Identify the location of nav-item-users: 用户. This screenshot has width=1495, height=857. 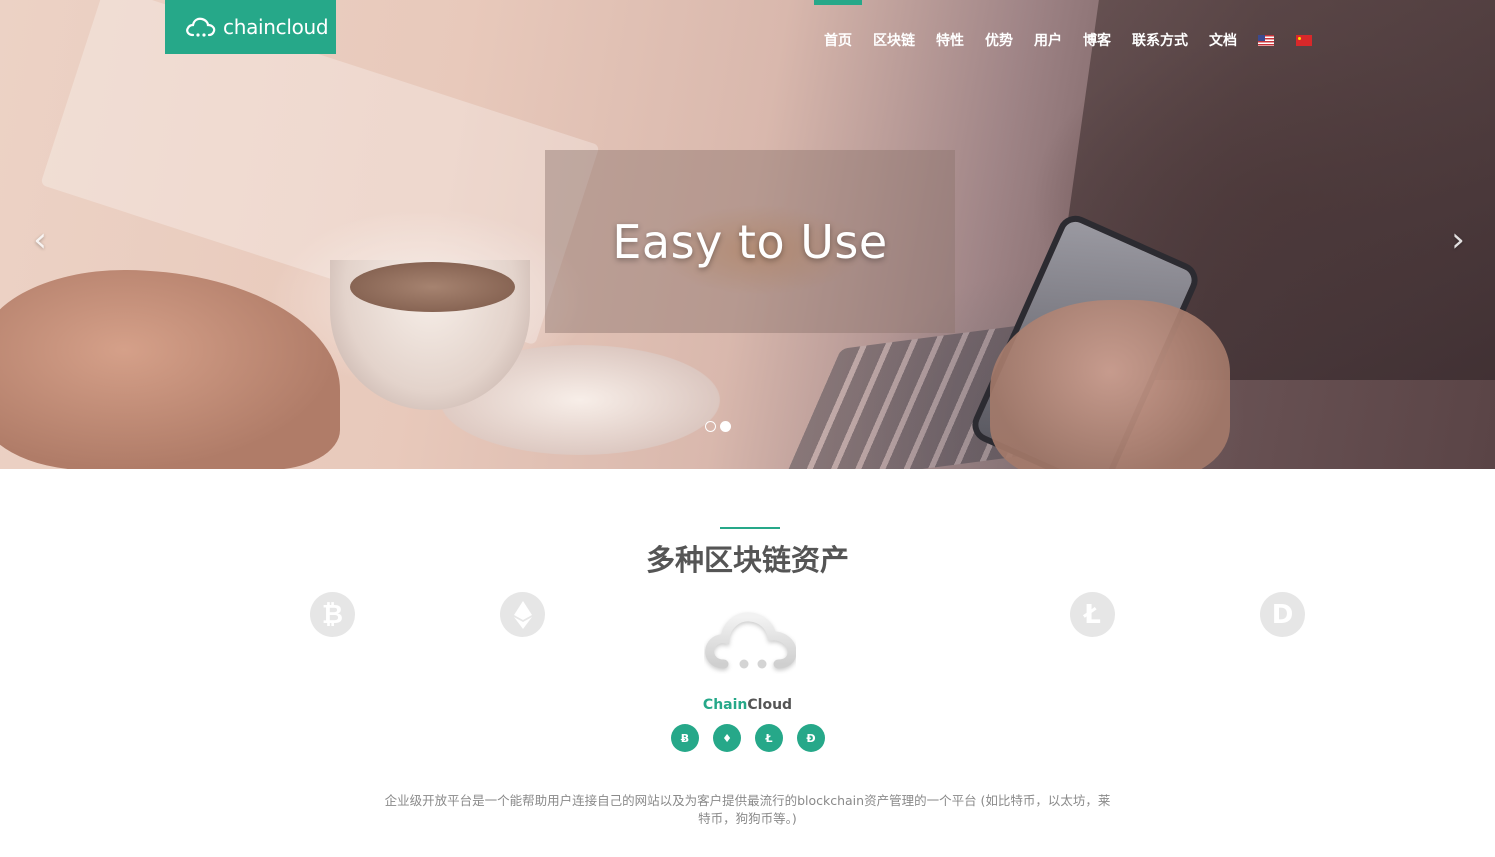
(1048, 25).